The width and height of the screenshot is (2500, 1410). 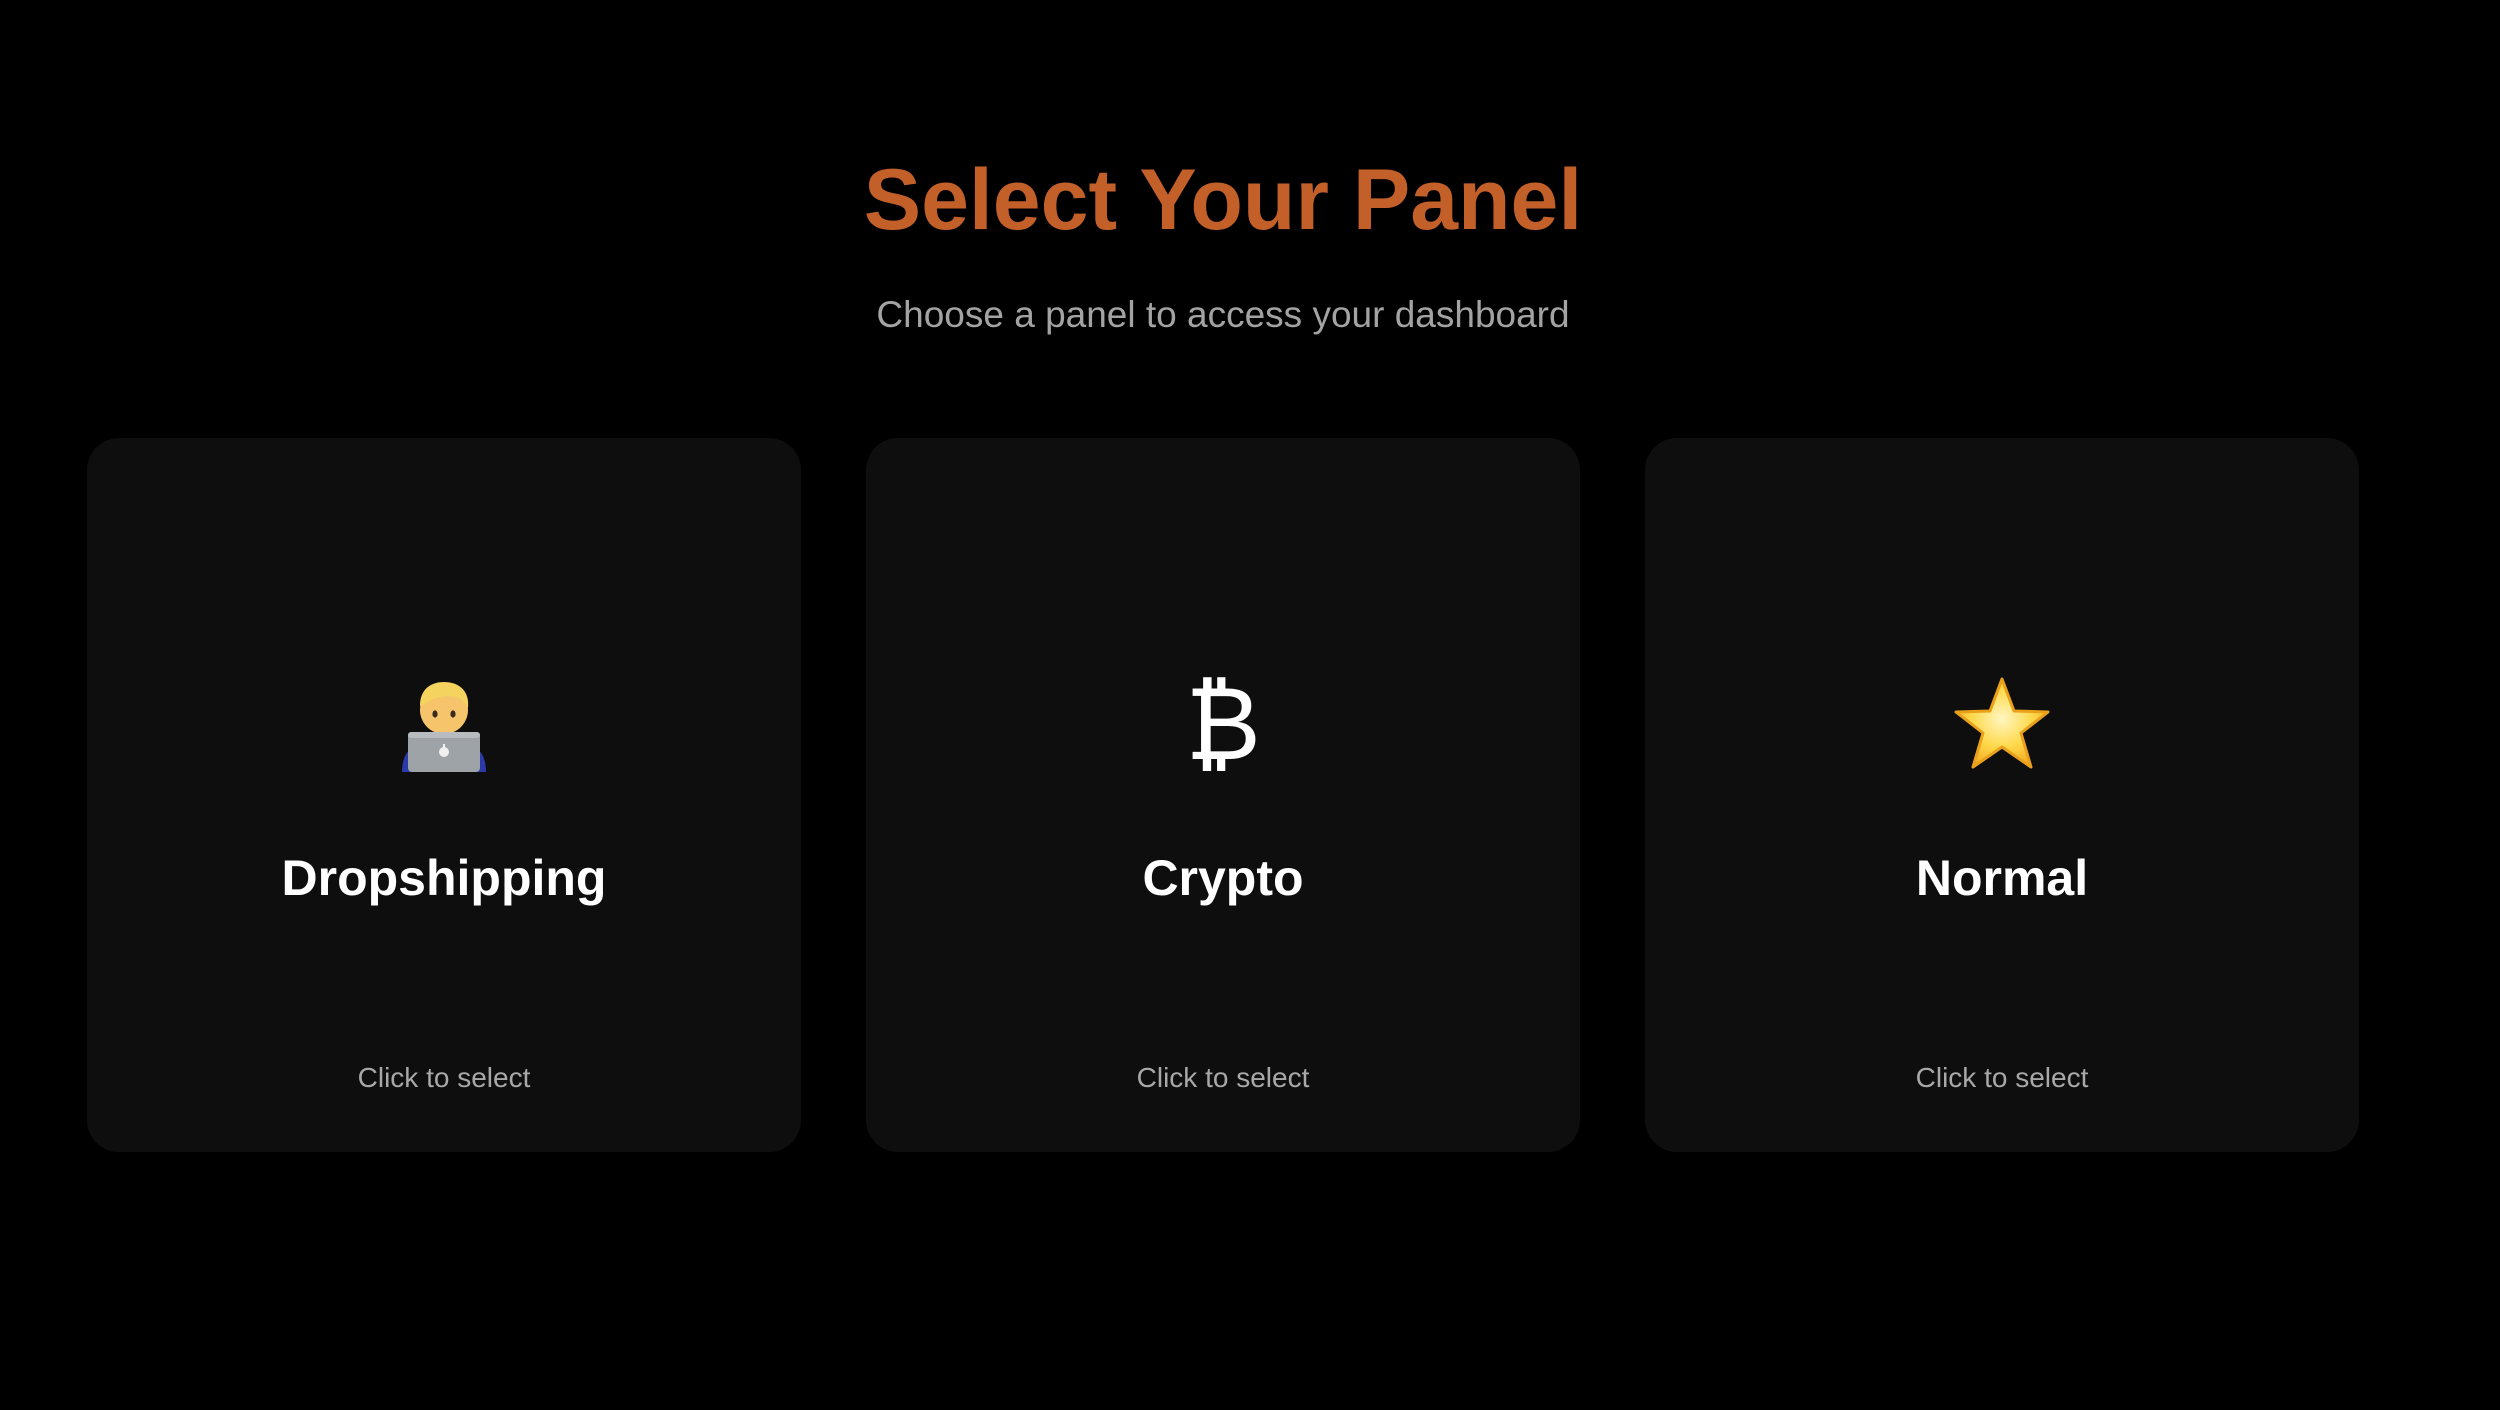 I want to click on page-title: Select Your Panel, so click(x=1223, y=200).